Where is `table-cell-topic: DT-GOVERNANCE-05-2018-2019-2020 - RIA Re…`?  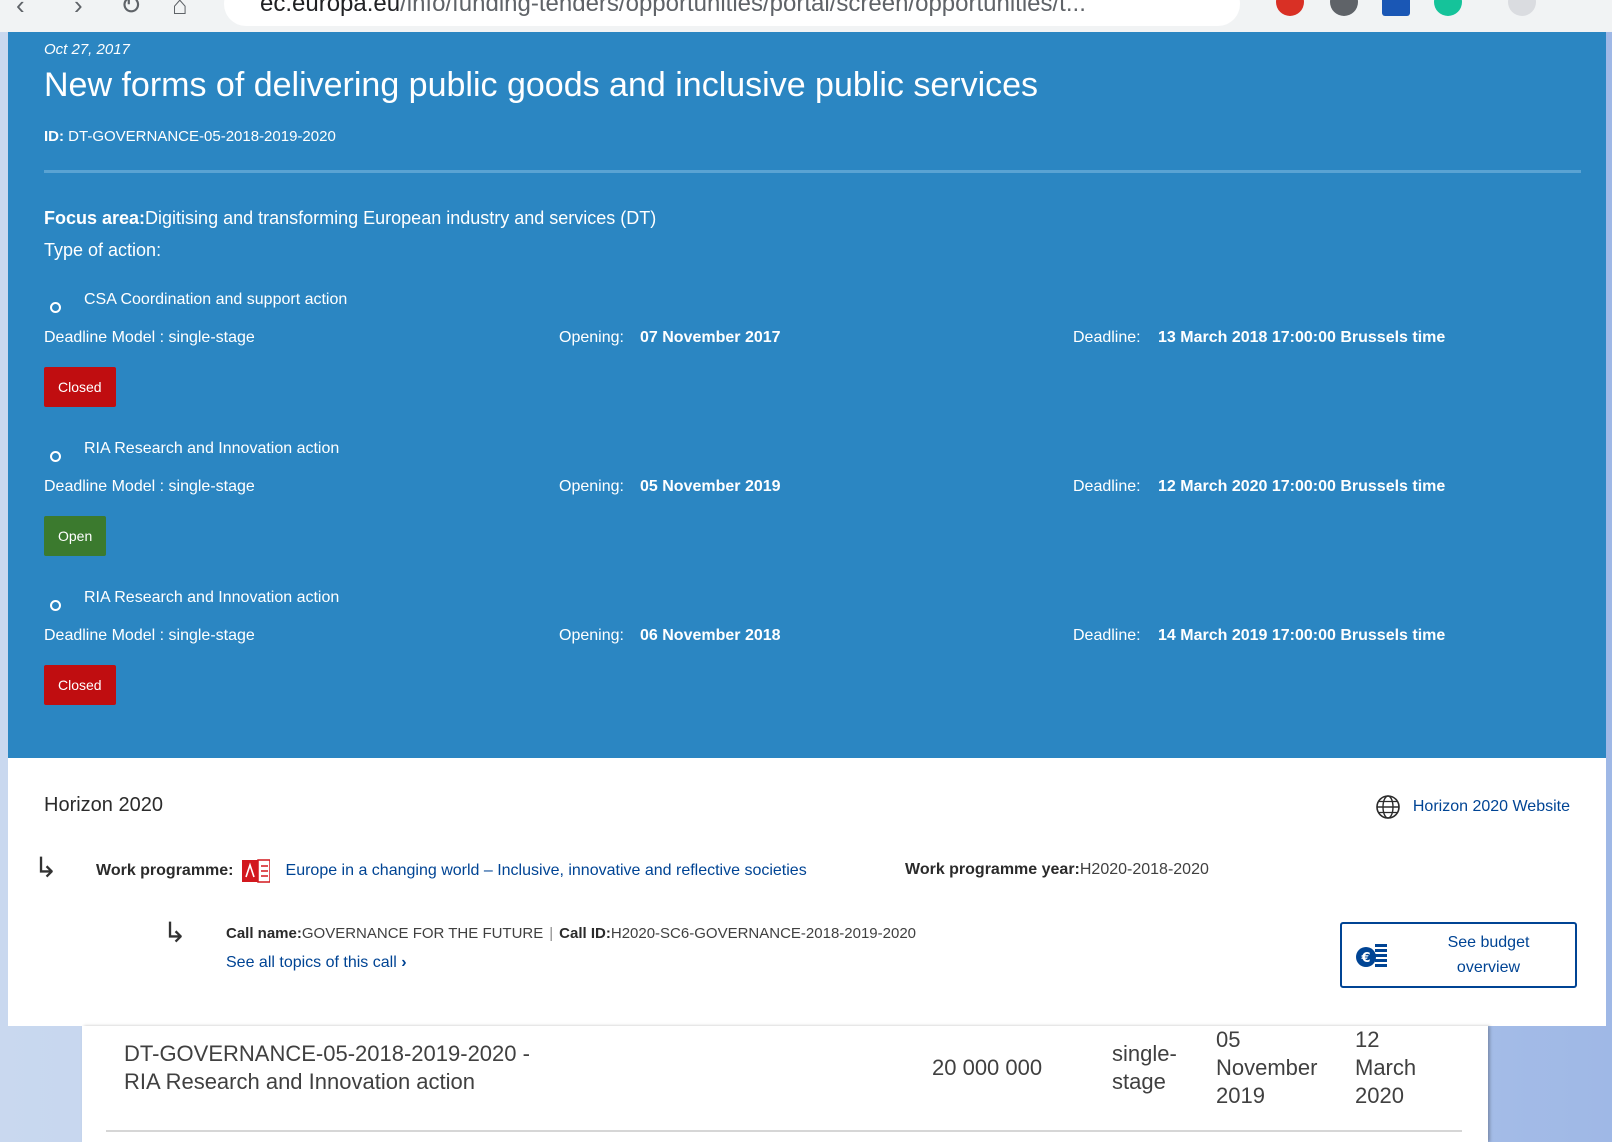
table-cell-topic: DT-GOVERNANCE-05-2018-2019-2020 - RIA Re… is located at coordinates (327, 1067).